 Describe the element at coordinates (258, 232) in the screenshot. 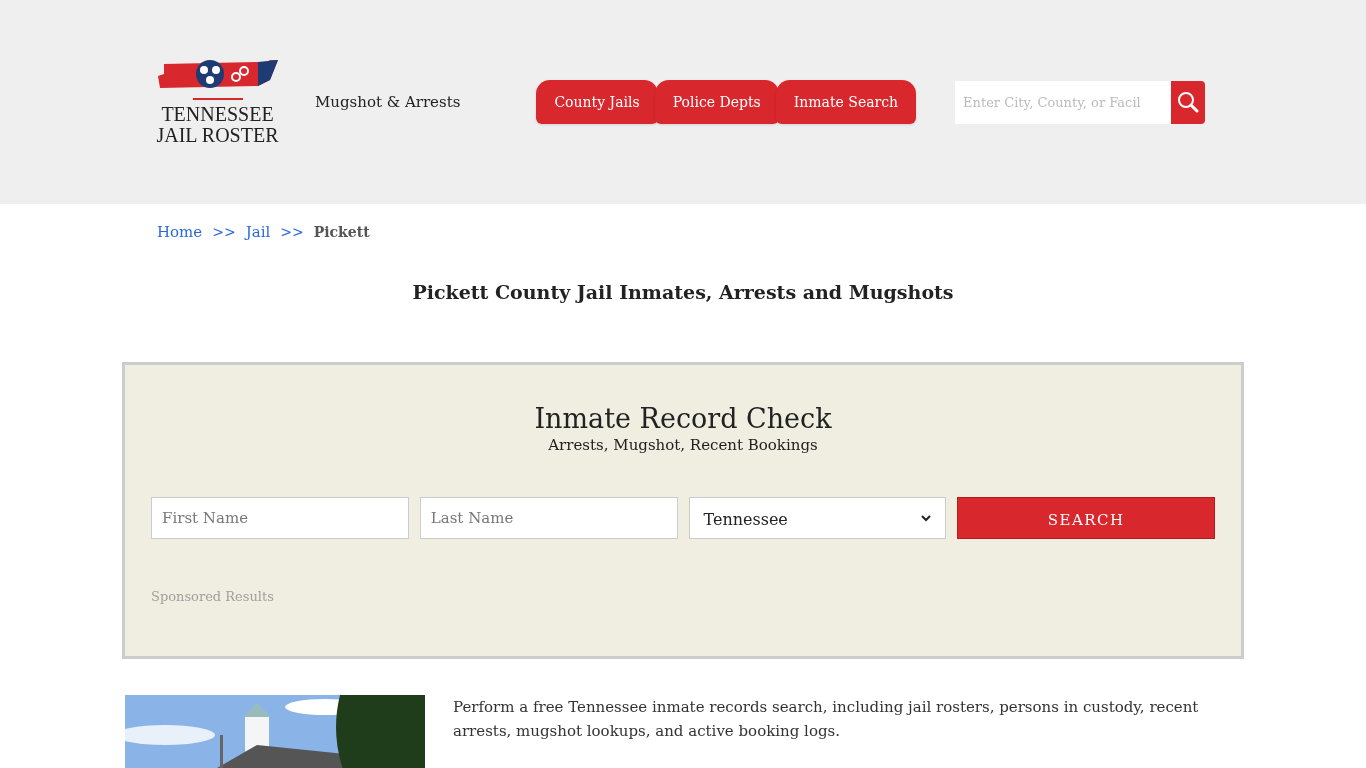

I see `breadcrumb-link: Jail` at that location.